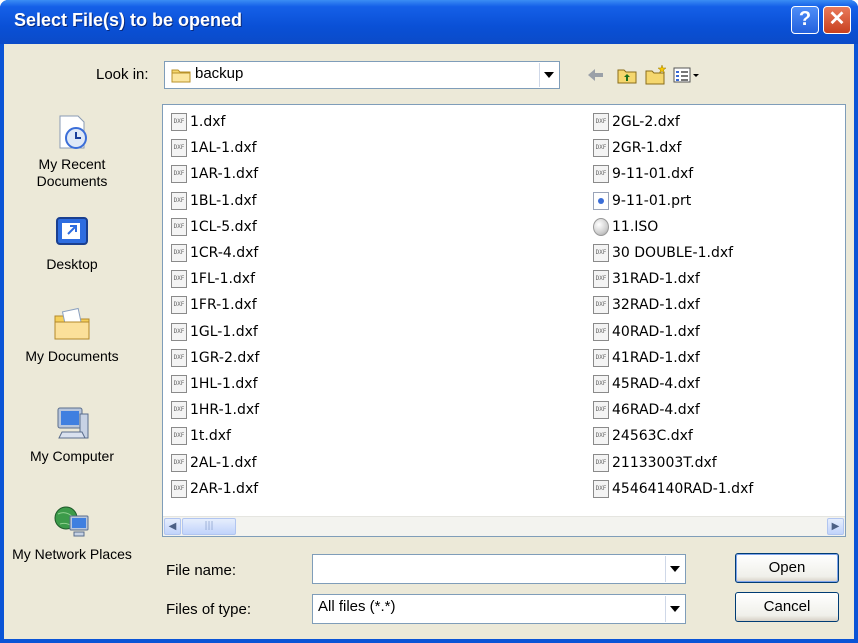 The height and width of the screenshot is (643, 858). What do you see at coordinates (683, 488) in the screenshot?
I see `file-name: 45464140RAD-1.dxf` at bounding box center [683, 488].